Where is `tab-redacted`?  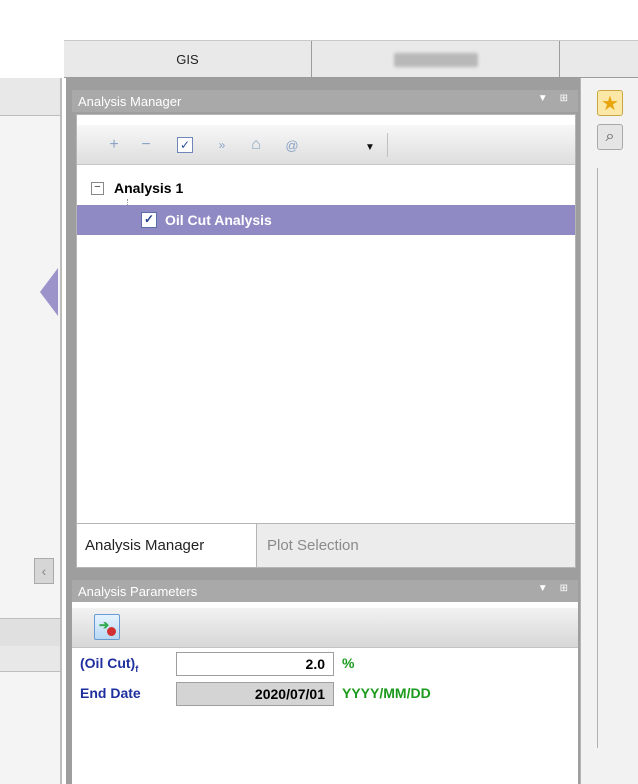 tab-redacted is located at coordinates (436, 59).